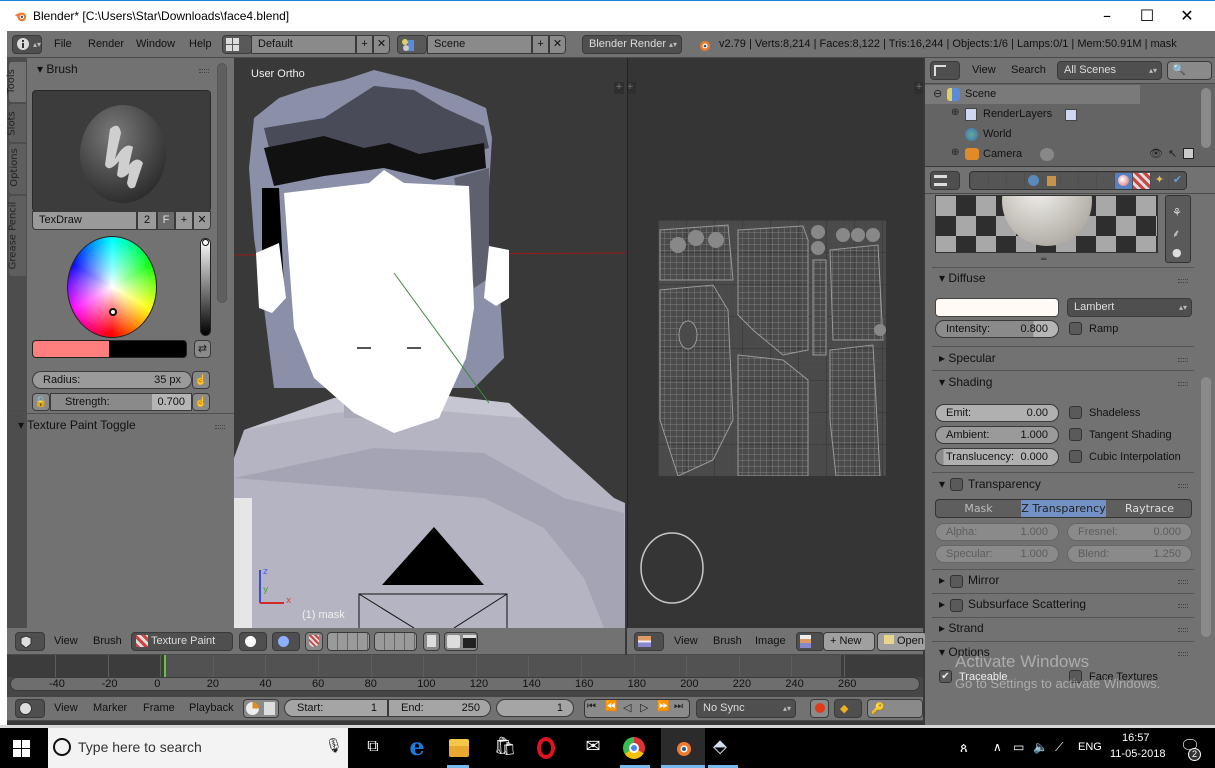  Describe the element at coordinates (956, 605) in the screenshot. I see `sss-checkbox` at that location.